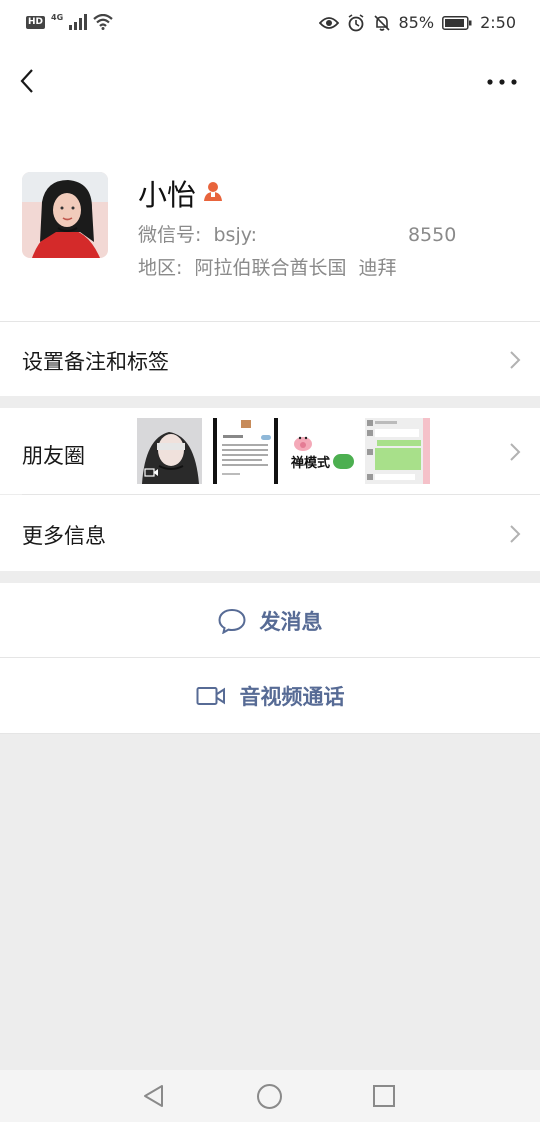  What do you see at coordinates (65, 215) in the screenshot?
I see `avatar` at bounding box center [65, 215].